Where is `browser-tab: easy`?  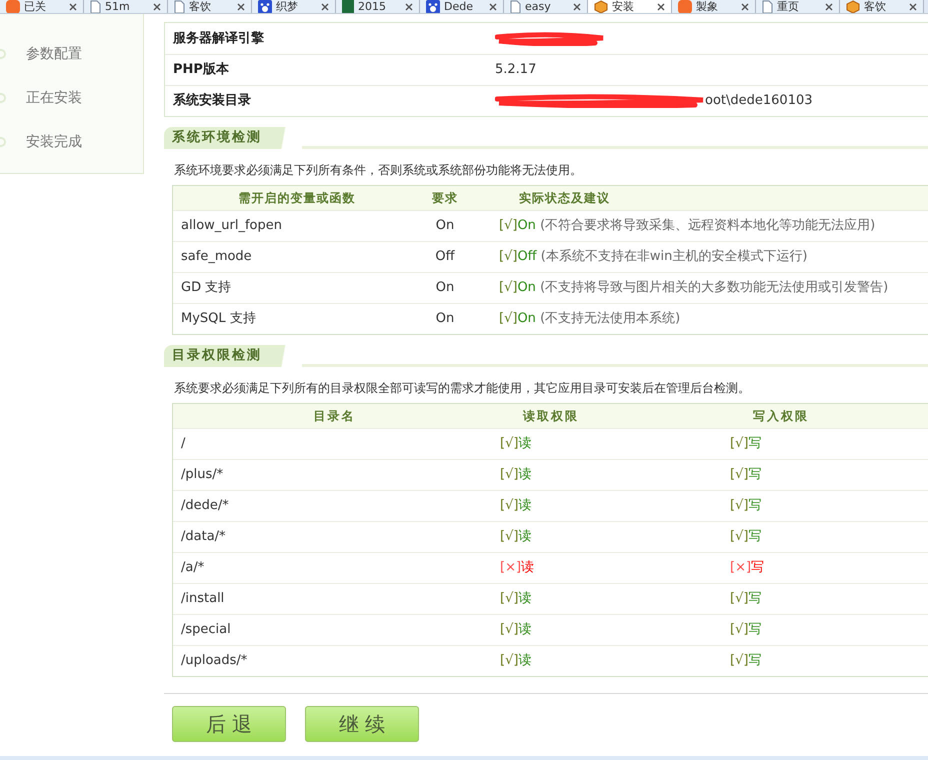
browser-tab: easy is located at coordinates (546, 6).